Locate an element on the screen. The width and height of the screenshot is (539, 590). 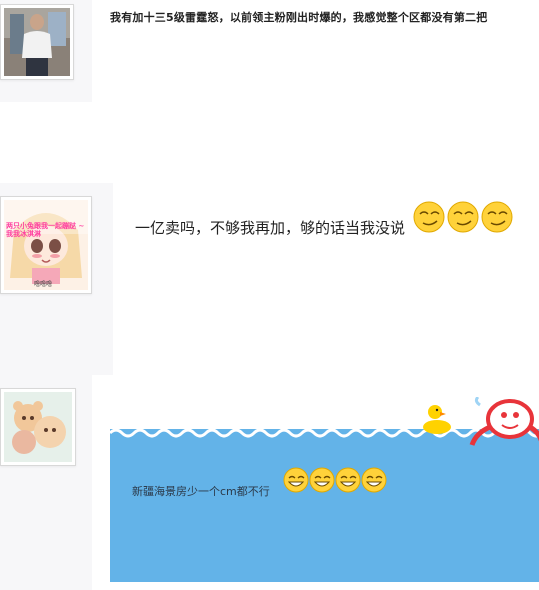
post-text: 一亿卖吗，不够我再加，够的话当我没说 is located at coordinates (270, 228).